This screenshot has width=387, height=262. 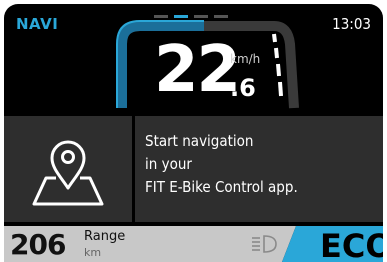 I want to click on range-unit: km, so click(x=93, y=252).